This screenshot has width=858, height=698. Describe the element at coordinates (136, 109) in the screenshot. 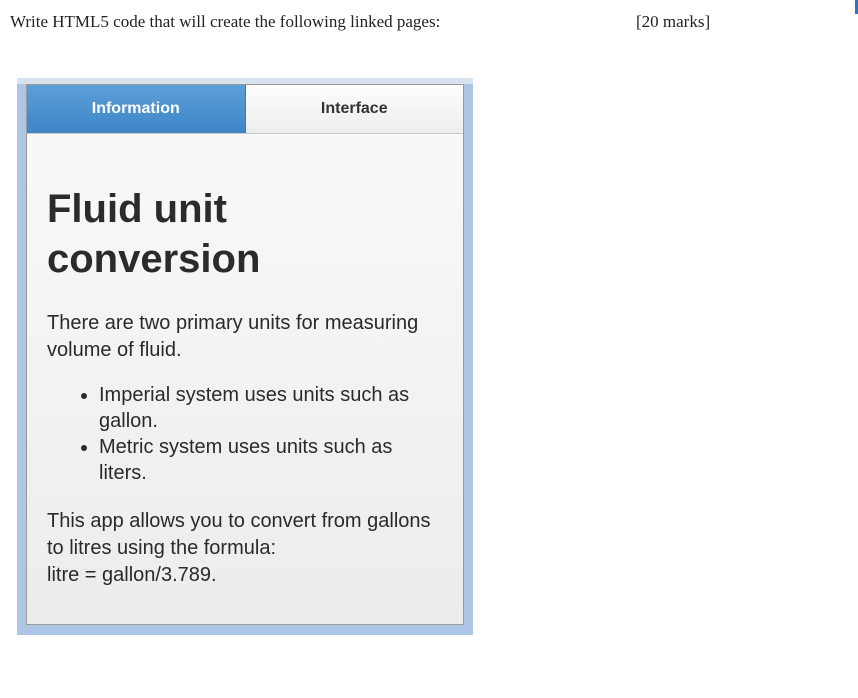

I see `tab-information: Information` at that location.